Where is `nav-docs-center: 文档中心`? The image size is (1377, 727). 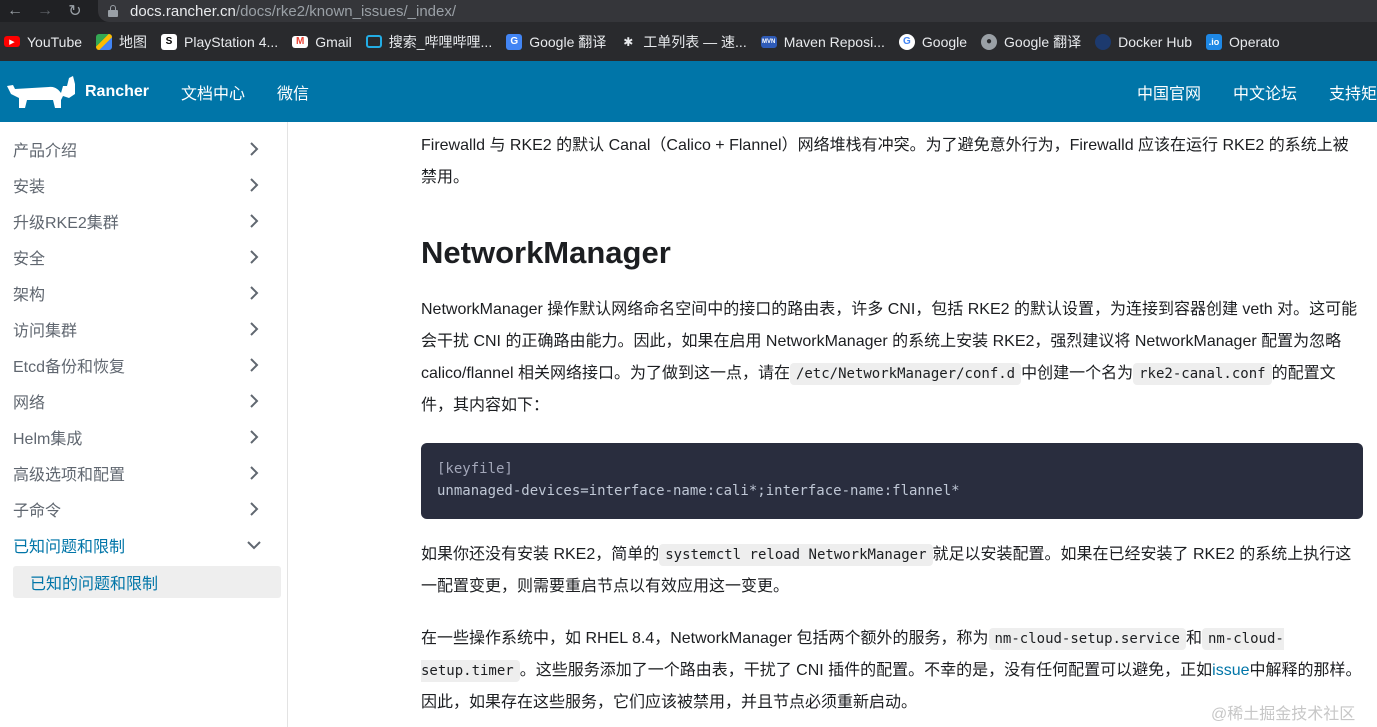
nav-docs-center: 文档中心 is located at coordinates (213, 92).